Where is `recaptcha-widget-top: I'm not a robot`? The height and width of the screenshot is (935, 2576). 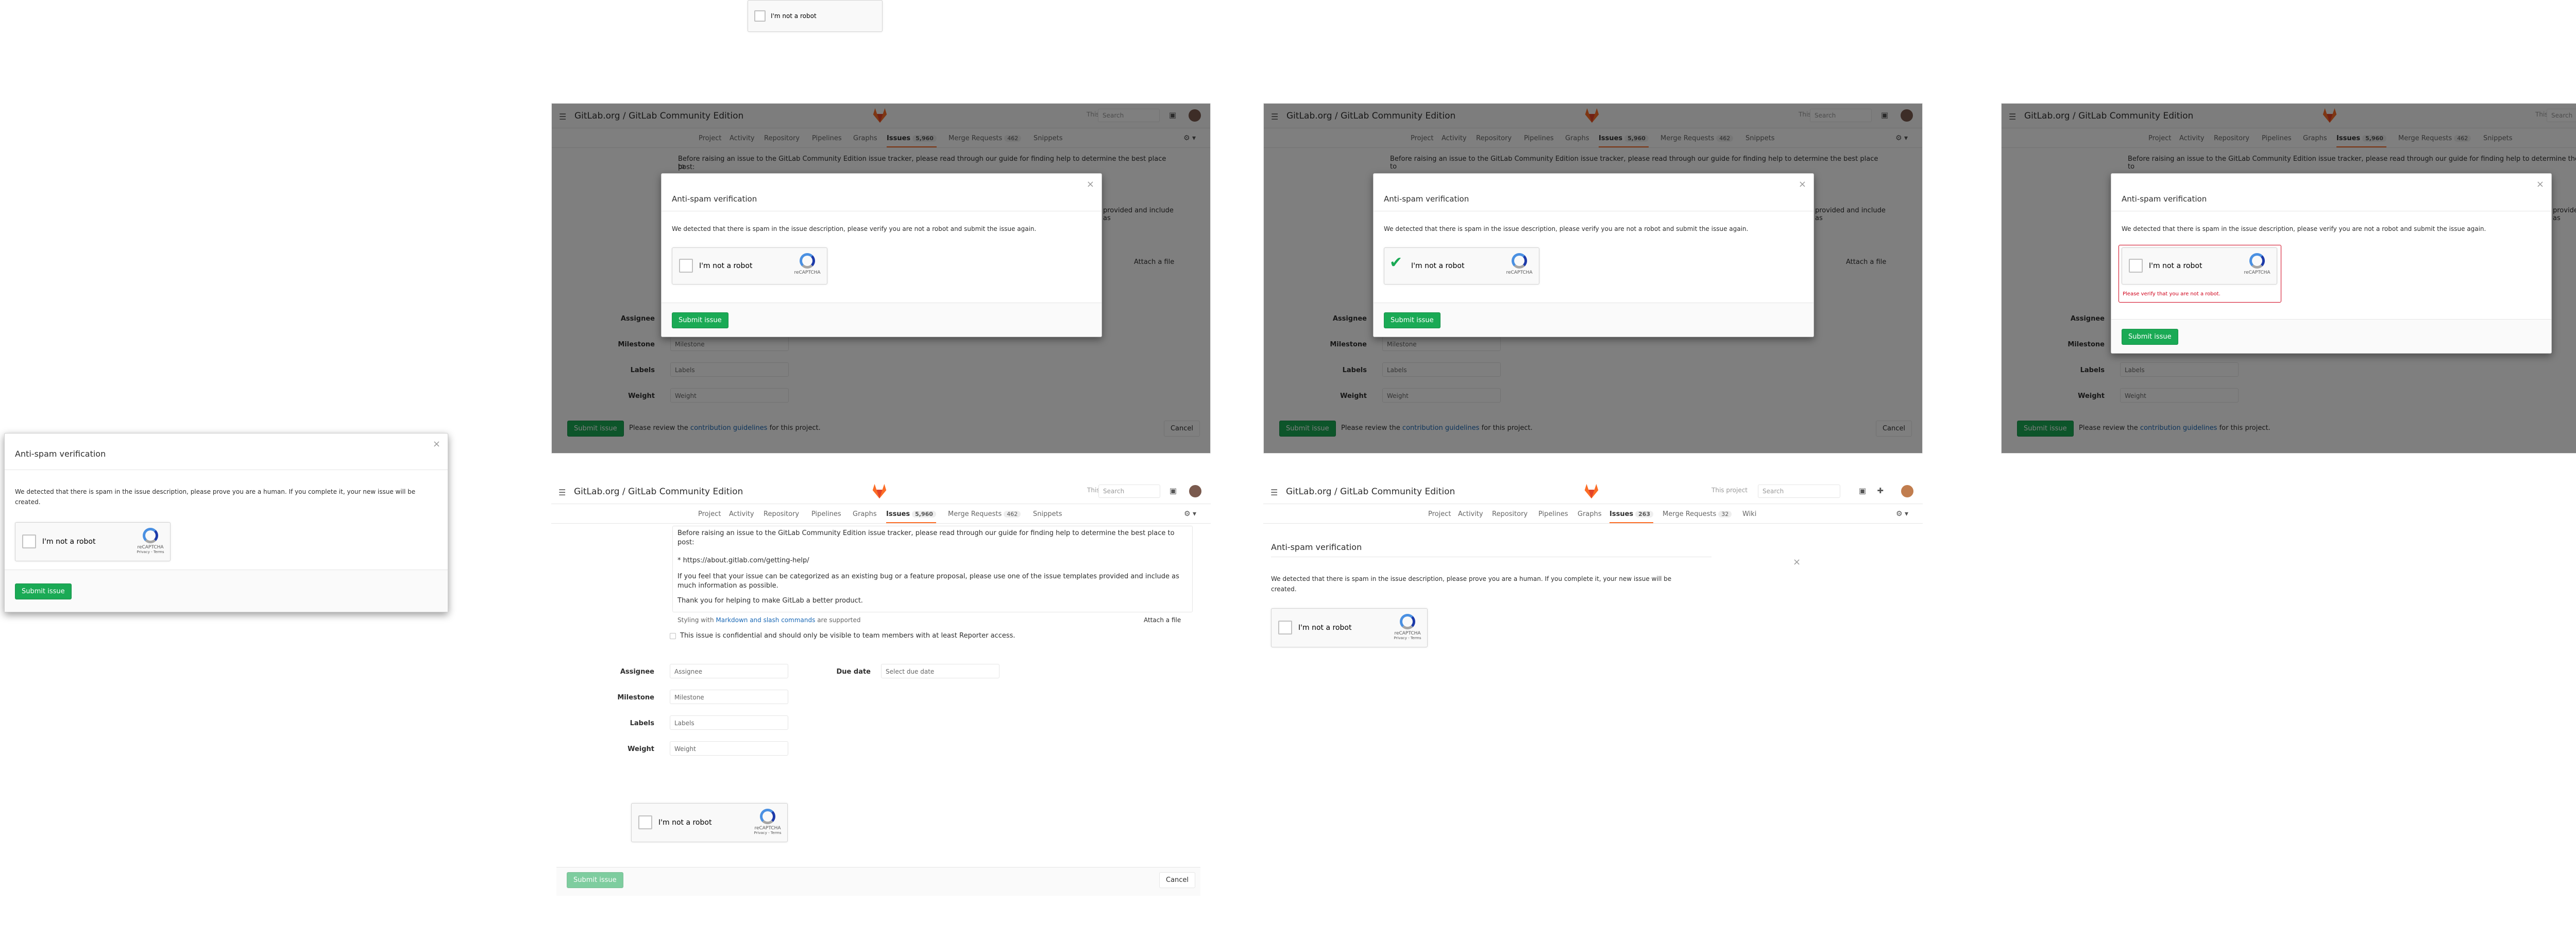
recaptcha-widget-top: I'm not a robot is located at coordinates (815, 16).